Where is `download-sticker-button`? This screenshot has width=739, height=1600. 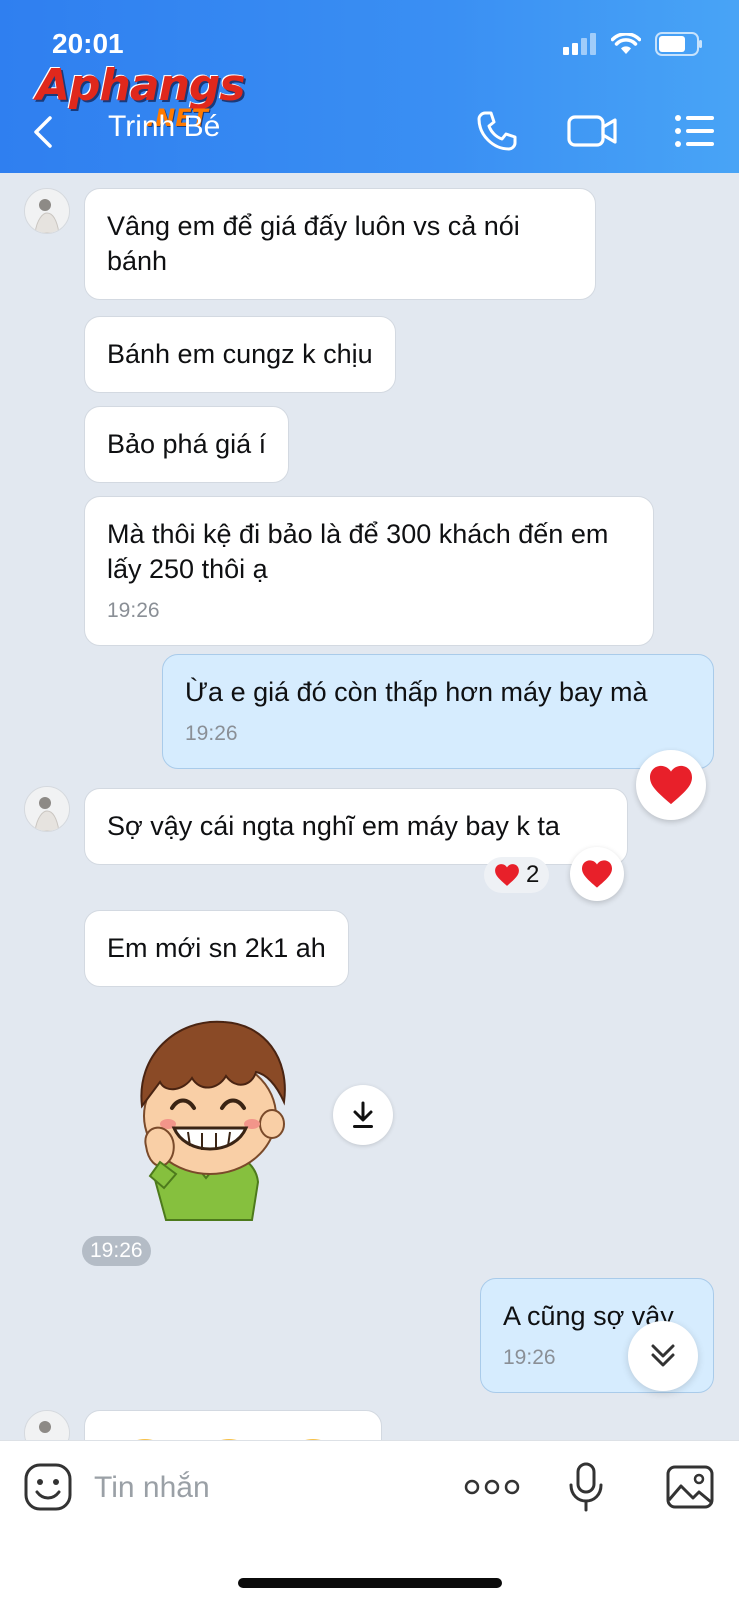 download-sticker-button is located at coordinates (363, 1115).